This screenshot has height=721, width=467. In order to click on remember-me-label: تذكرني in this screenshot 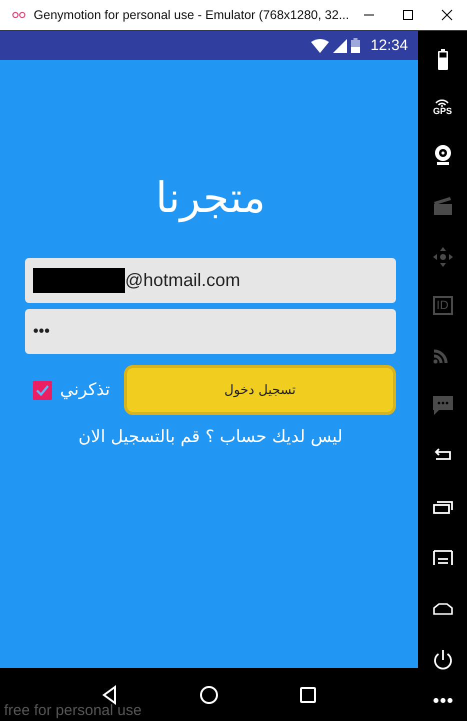, I will do `click(85, 390)`.